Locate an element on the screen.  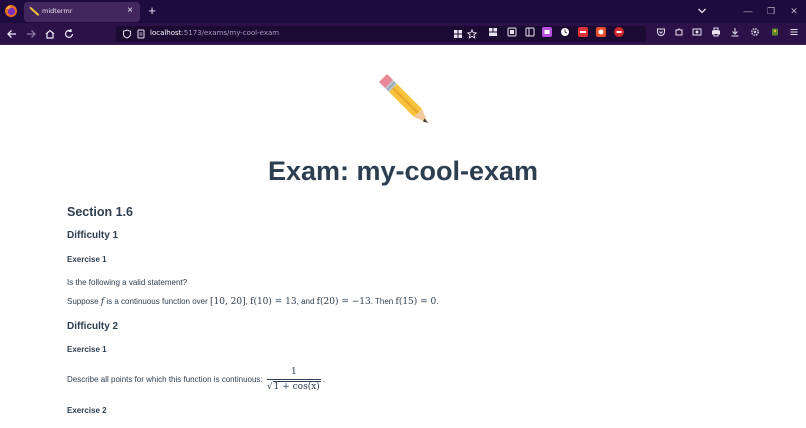
pencil-favicon-icon is located at coordinates (34, 11).